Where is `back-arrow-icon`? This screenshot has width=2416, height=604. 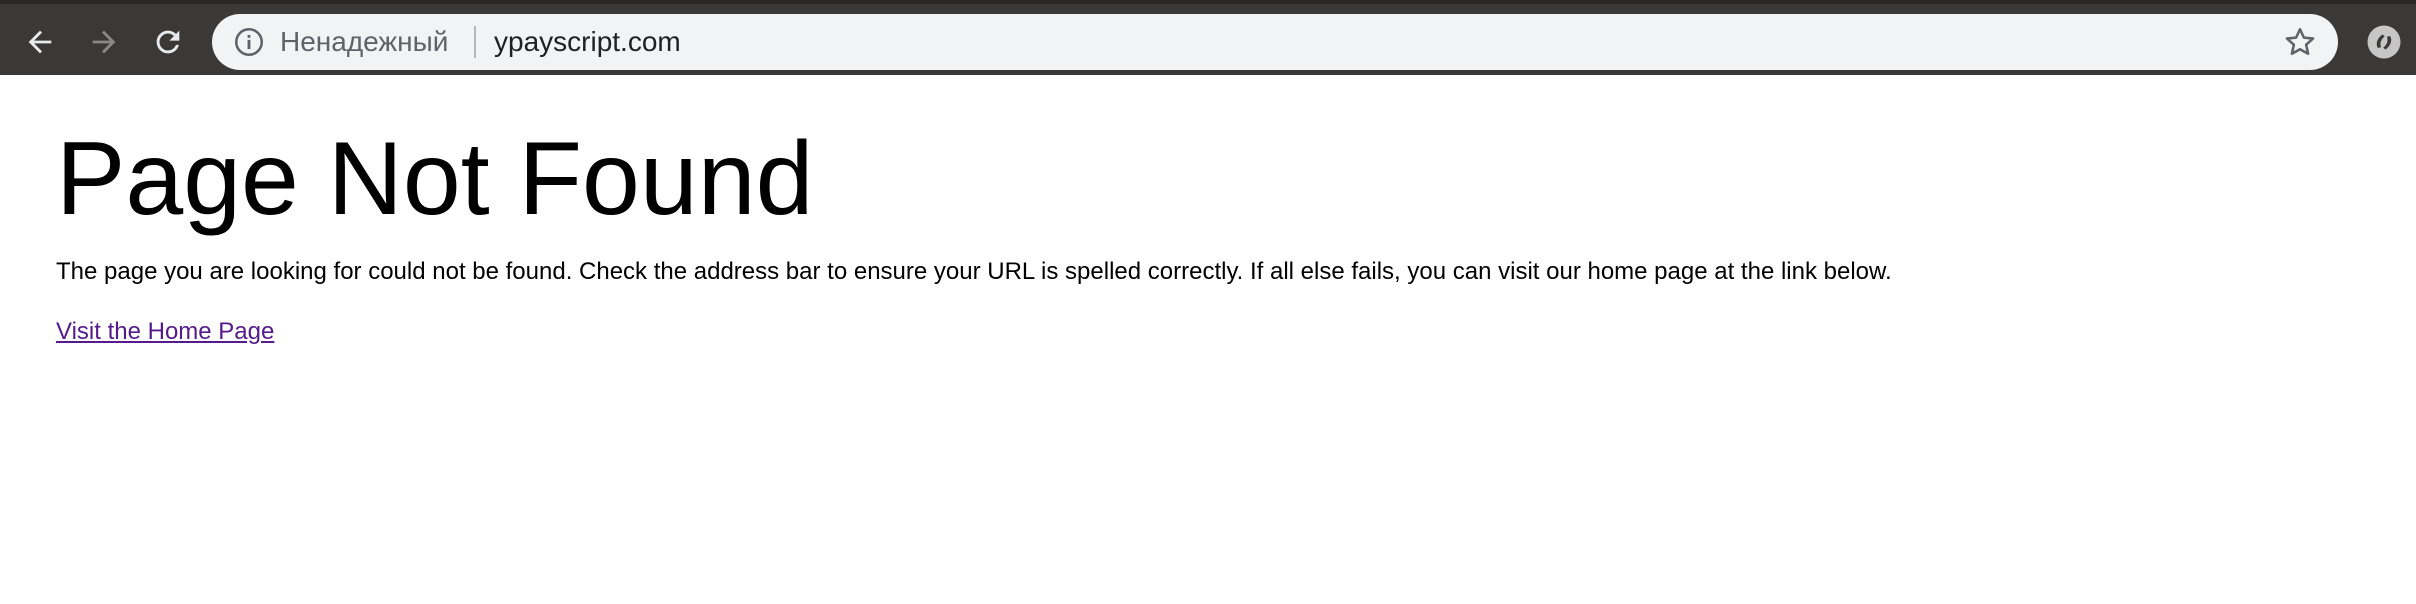 back-arrow-icon is located at coordinates (40, 42).